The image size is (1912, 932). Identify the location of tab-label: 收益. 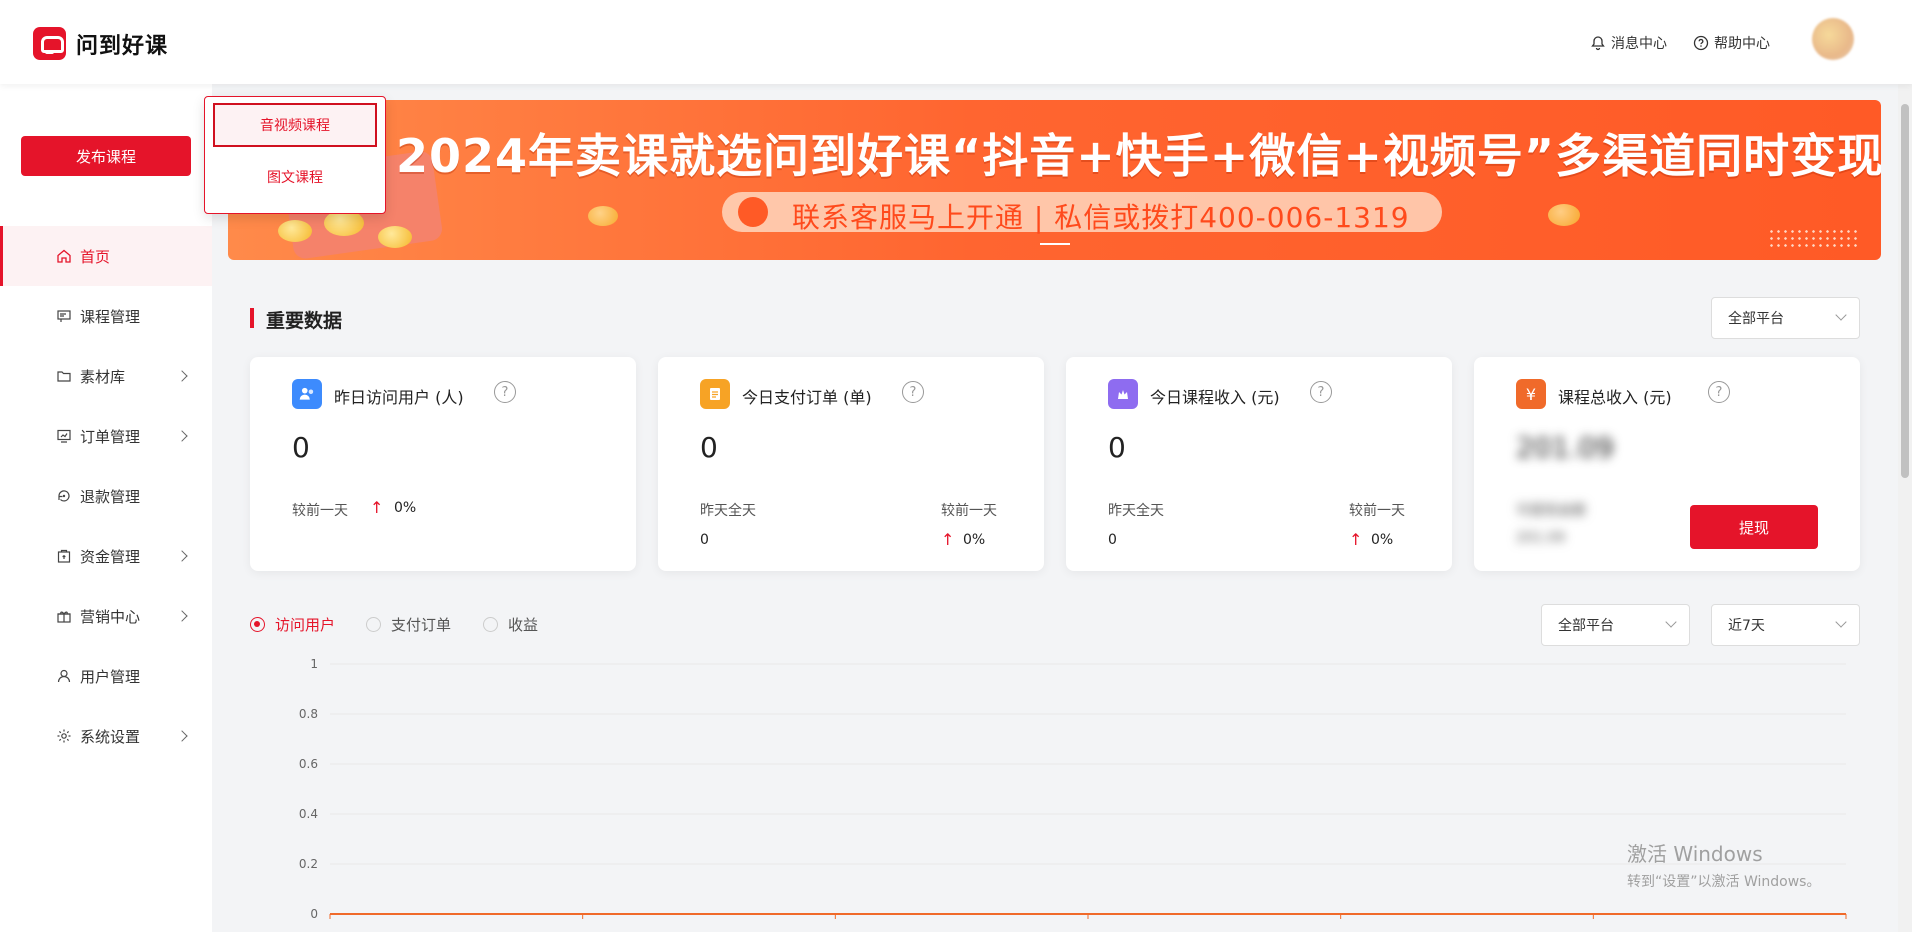
(523, 625).